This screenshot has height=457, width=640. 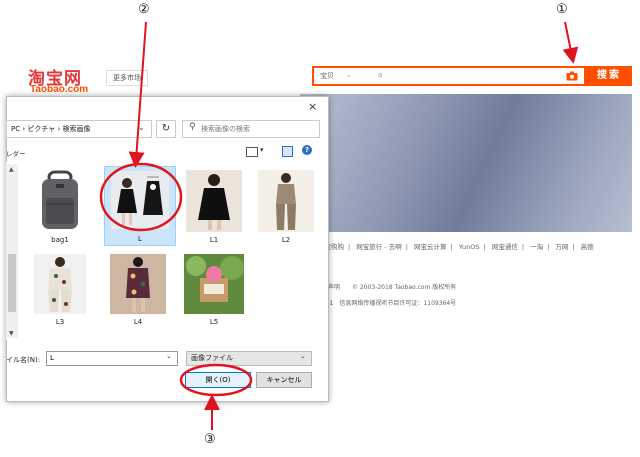 I want to click on step-number-2: ②, so click(x=144, y=9).